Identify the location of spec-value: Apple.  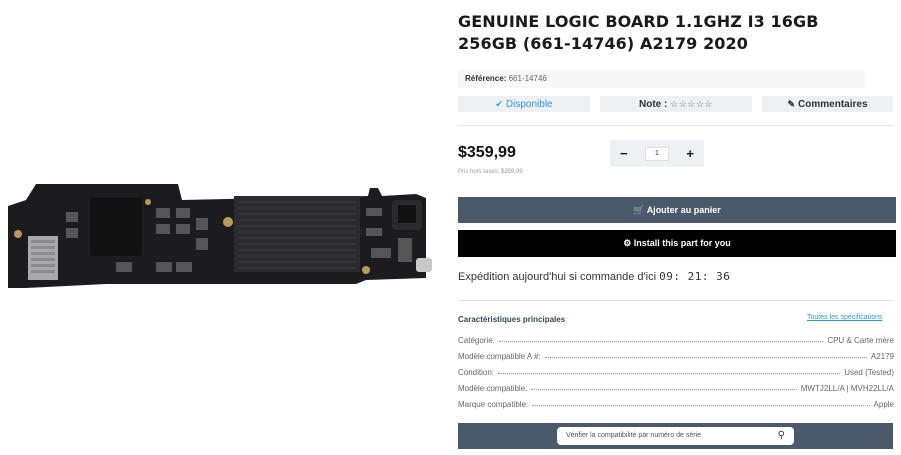
(883, 404).